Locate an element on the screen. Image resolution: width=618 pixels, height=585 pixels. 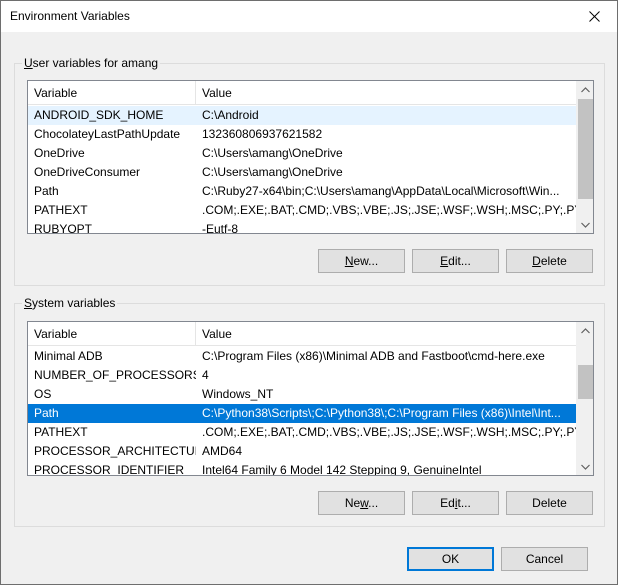
system-list-scrollbar is located at coordinates (584, 398).